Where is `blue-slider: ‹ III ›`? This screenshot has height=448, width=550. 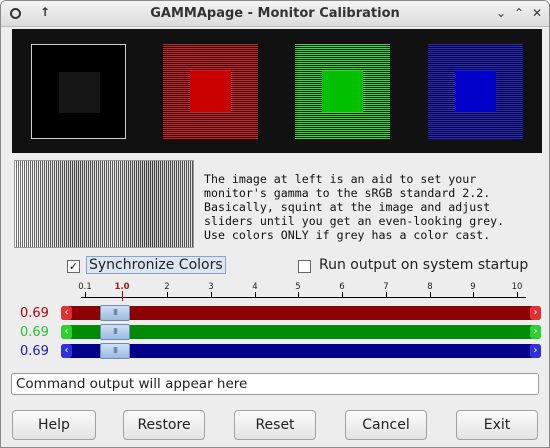
blue-slider: ‹ III › is located at coordinates (301, 351).